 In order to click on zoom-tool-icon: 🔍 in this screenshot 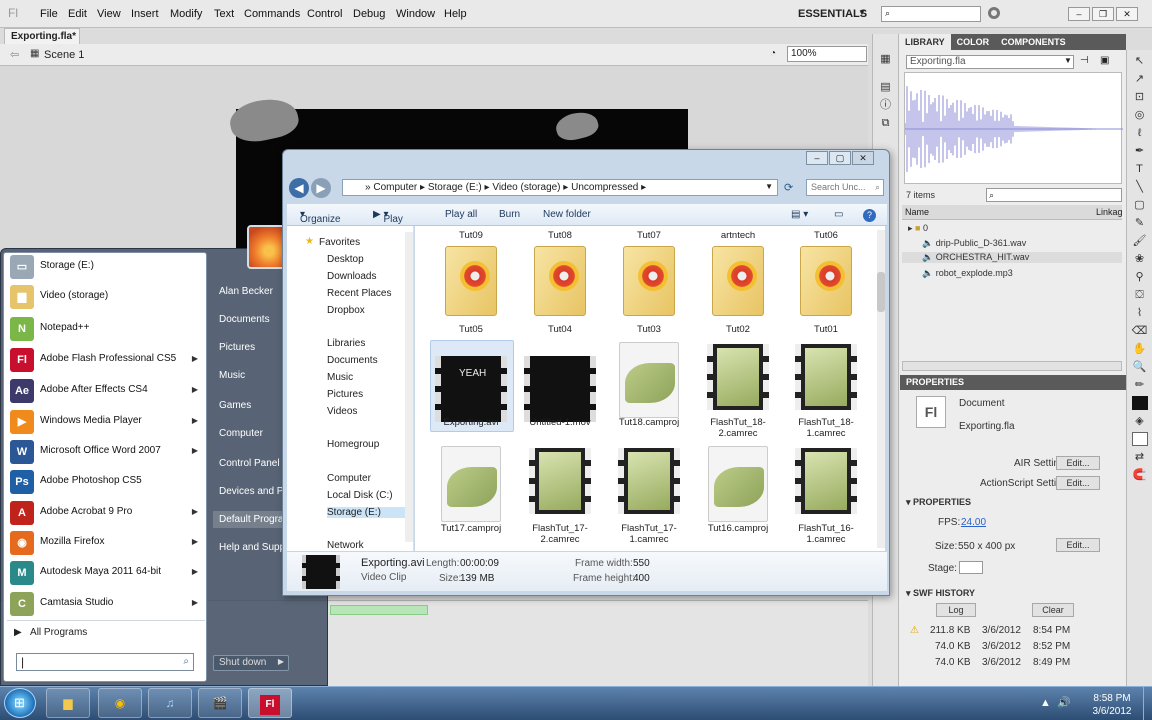, I will do `click(1140, 367)`.